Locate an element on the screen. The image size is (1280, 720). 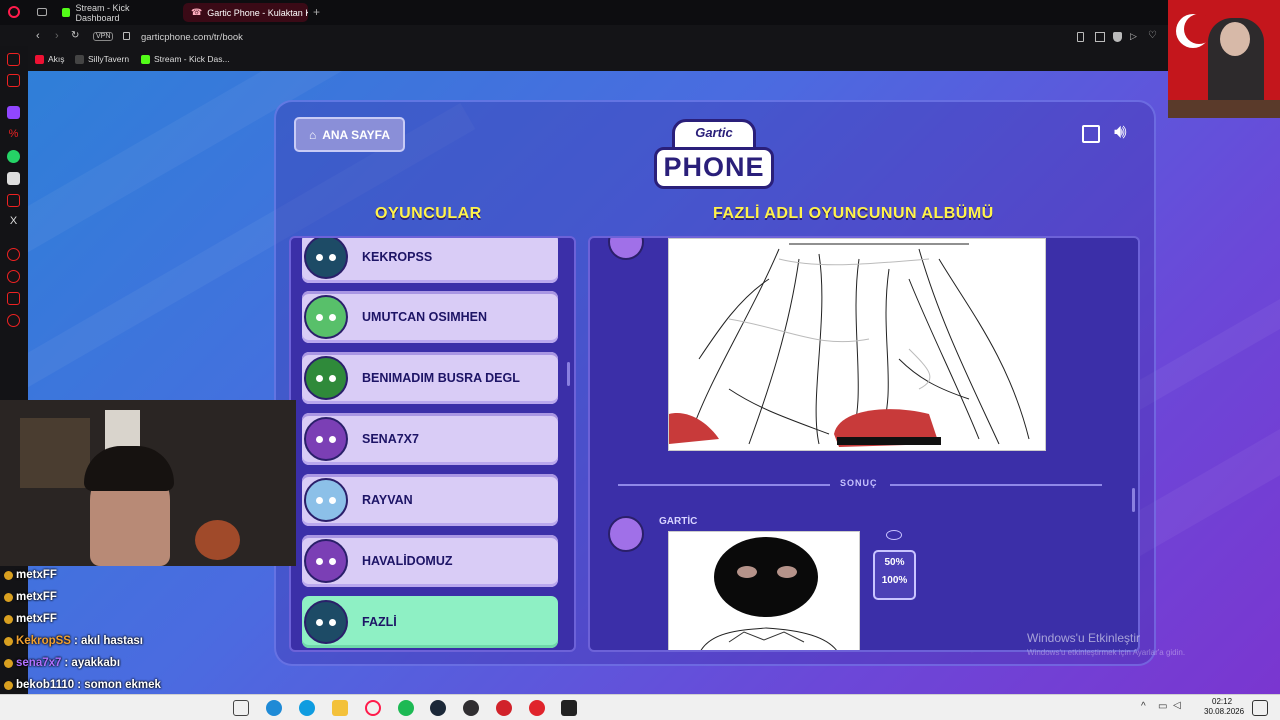
player-item: KEKROPSS is located at coordinates (430, 260).